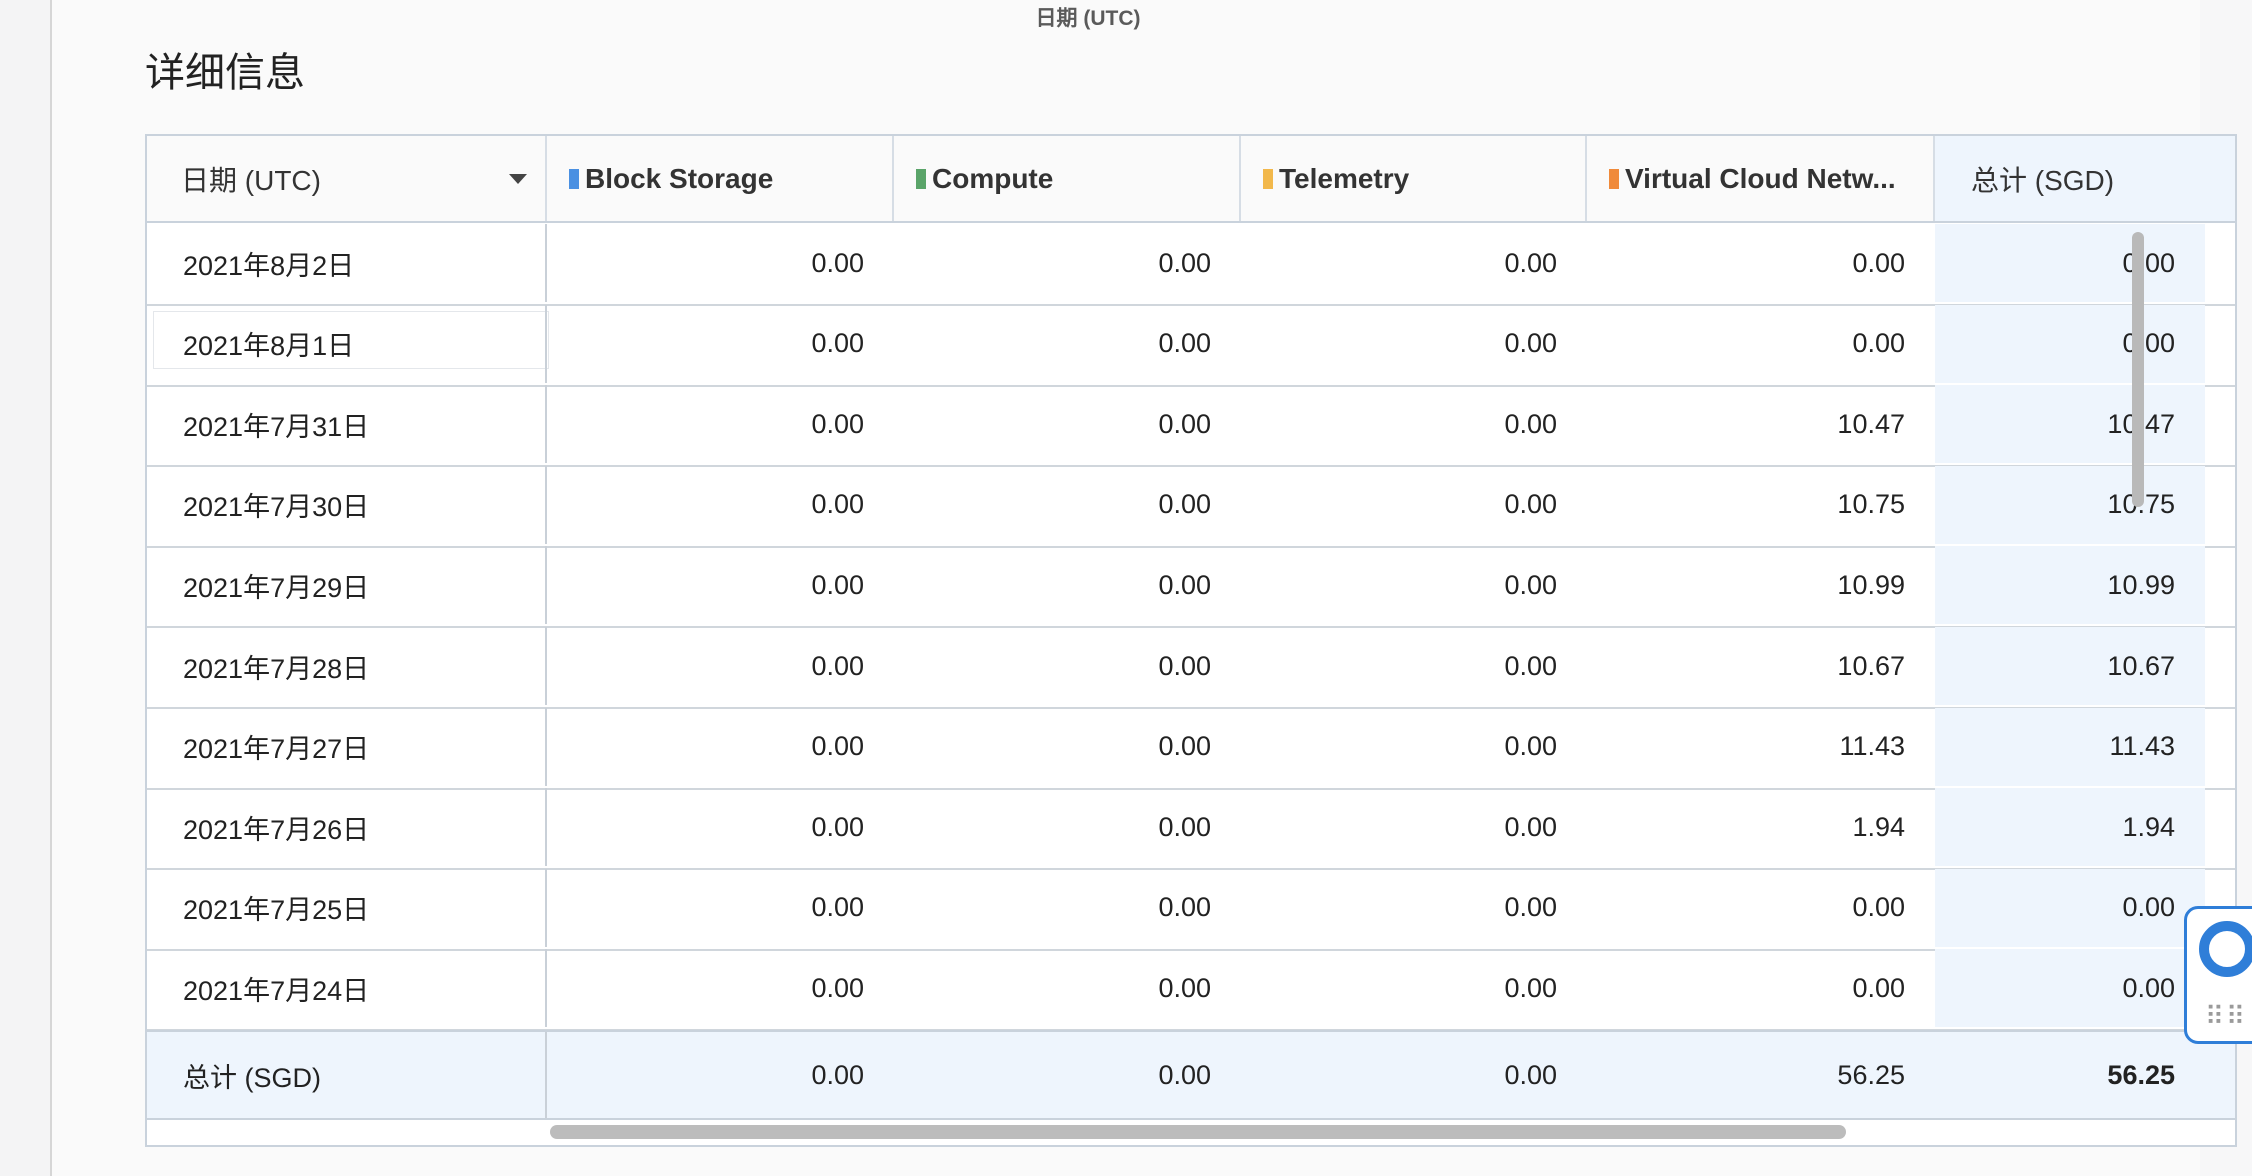  Describe the element at coordinates (2226, 1016) in the screenshot. I see `grid-icon: ⠿⠿` at that location.